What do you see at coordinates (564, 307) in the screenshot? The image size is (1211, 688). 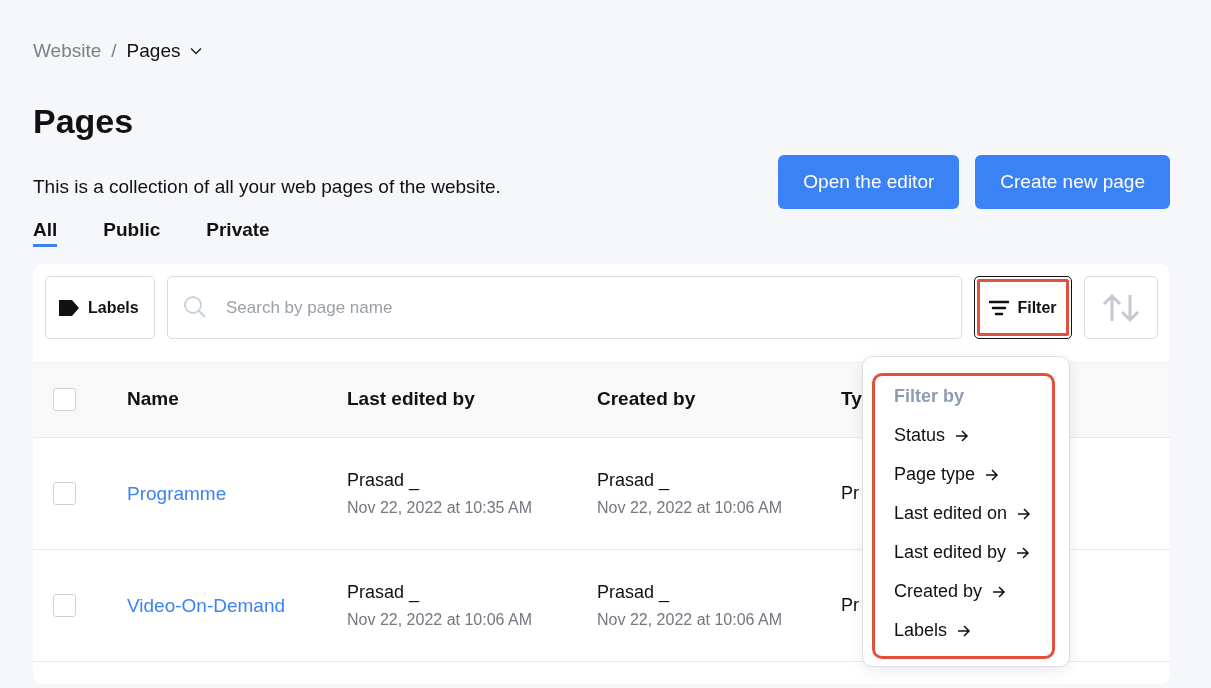 I see `search-field: Search by page name` at bounding box center [564, 307].